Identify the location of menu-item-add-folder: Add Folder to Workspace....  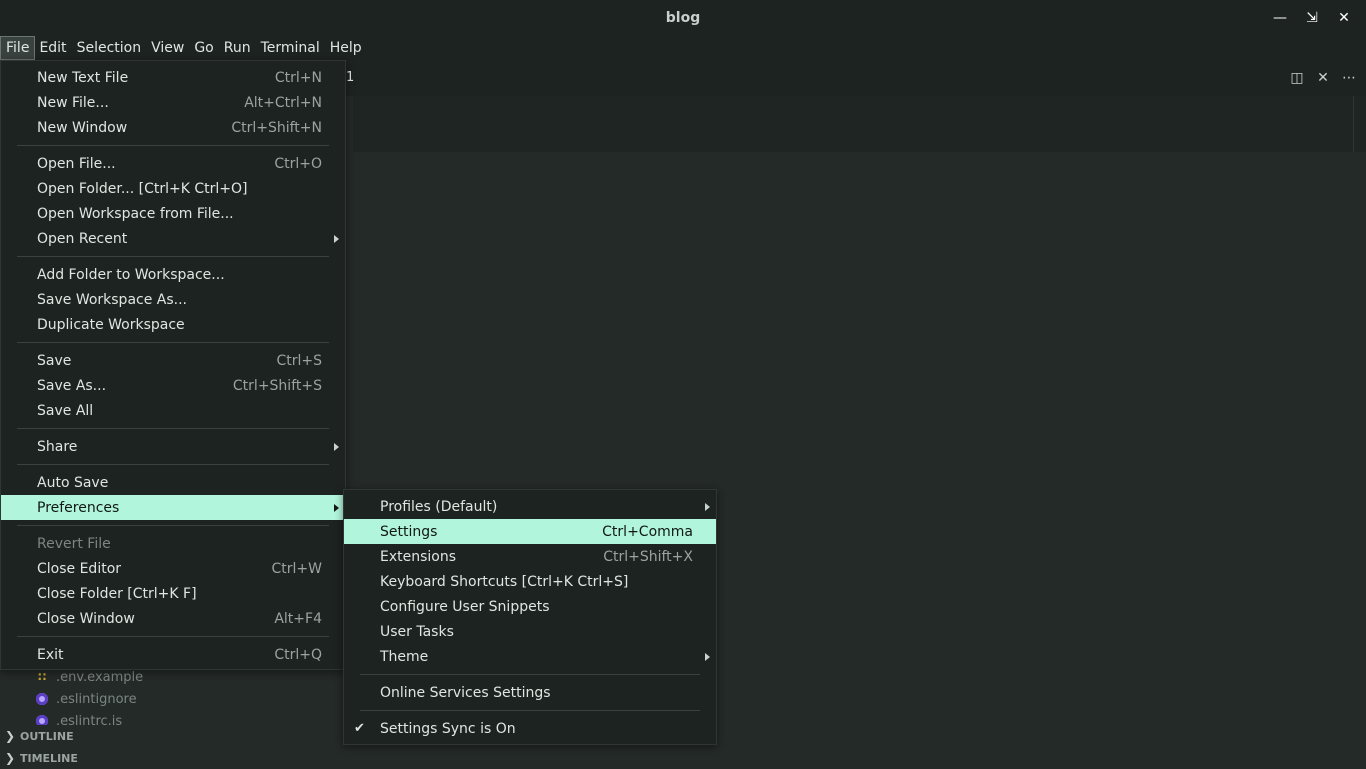
(173, 274).